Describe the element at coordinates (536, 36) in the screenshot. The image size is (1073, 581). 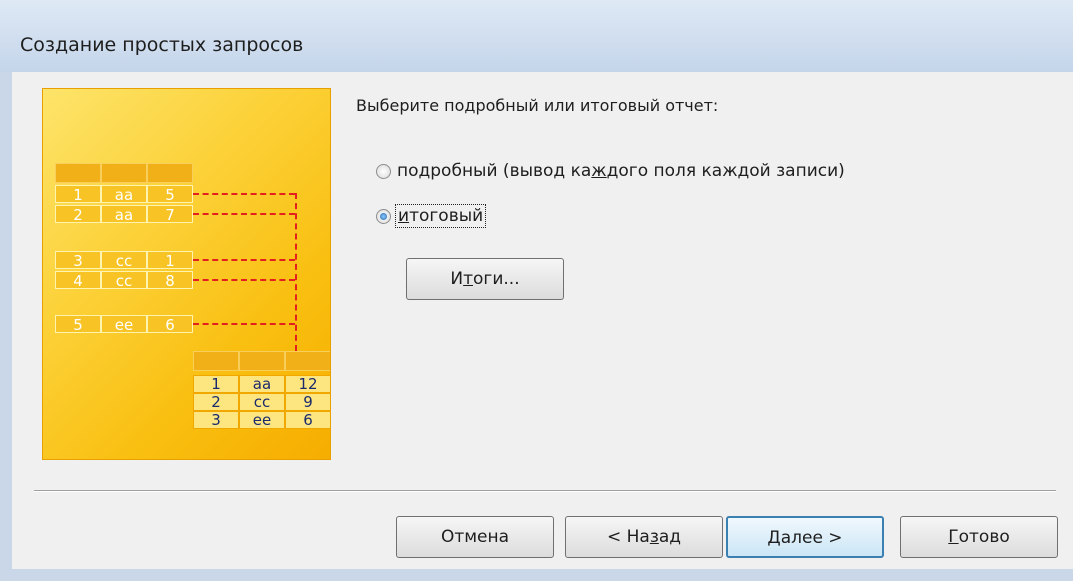
I see `title-bar: Создание простых запросов` at that location.